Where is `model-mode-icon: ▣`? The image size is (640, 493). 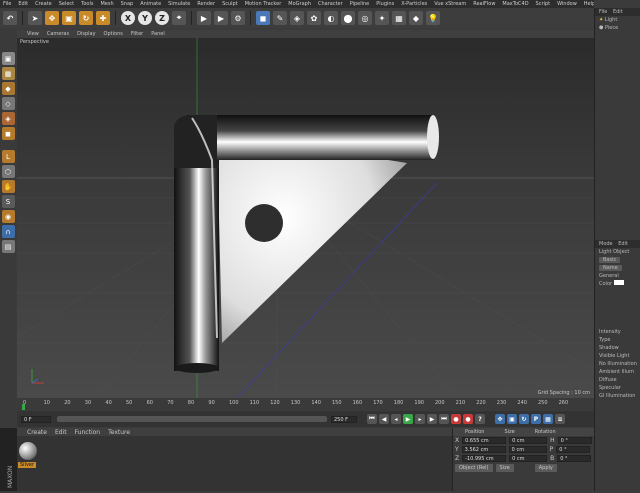 model-mode-icon: ▣ is located at coordinates (8, 58).